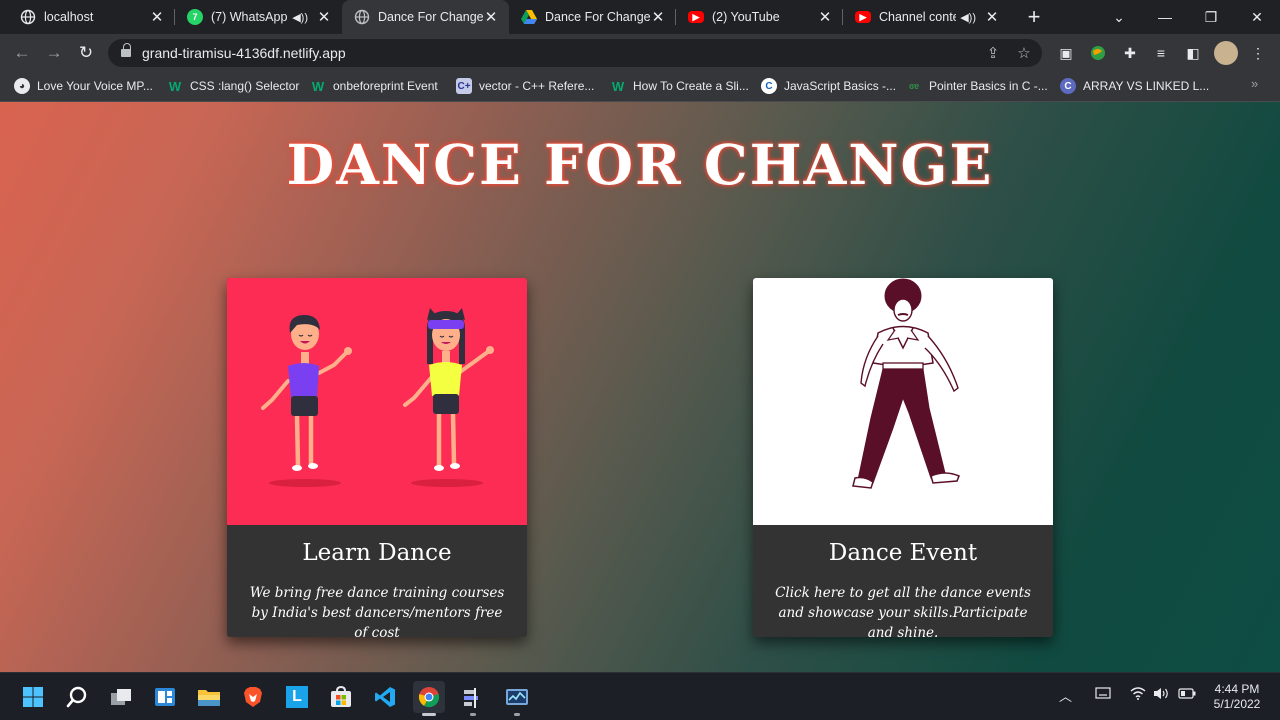 The image size is (1280, 720). Describe the element at coordinates (1211, 17) in the screenshot. I see `restore-icon: ❐` at that location.